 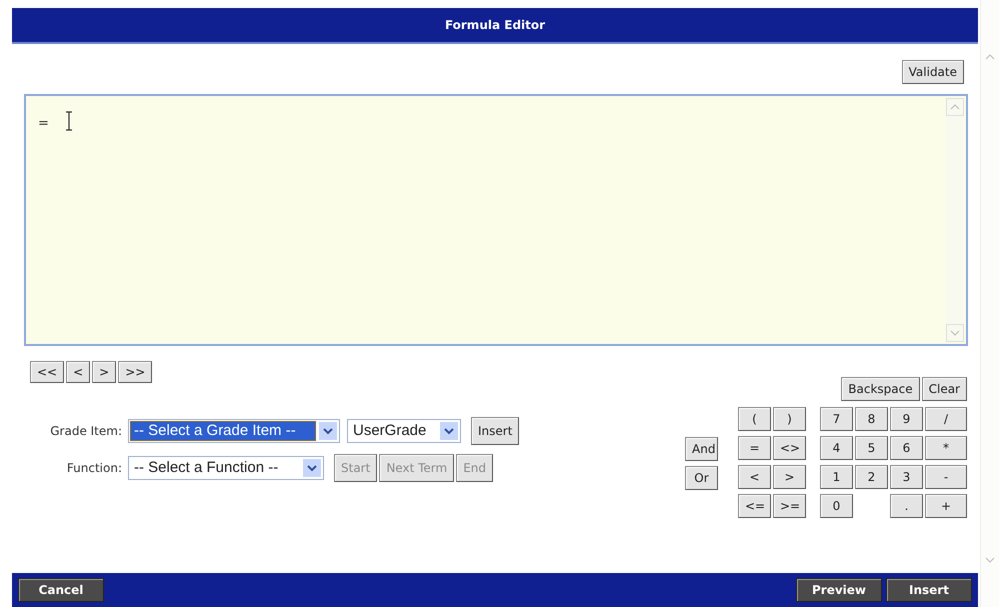 I want to click on dropdown: -- Select a Grade Item --, so click(x=234, y=431).